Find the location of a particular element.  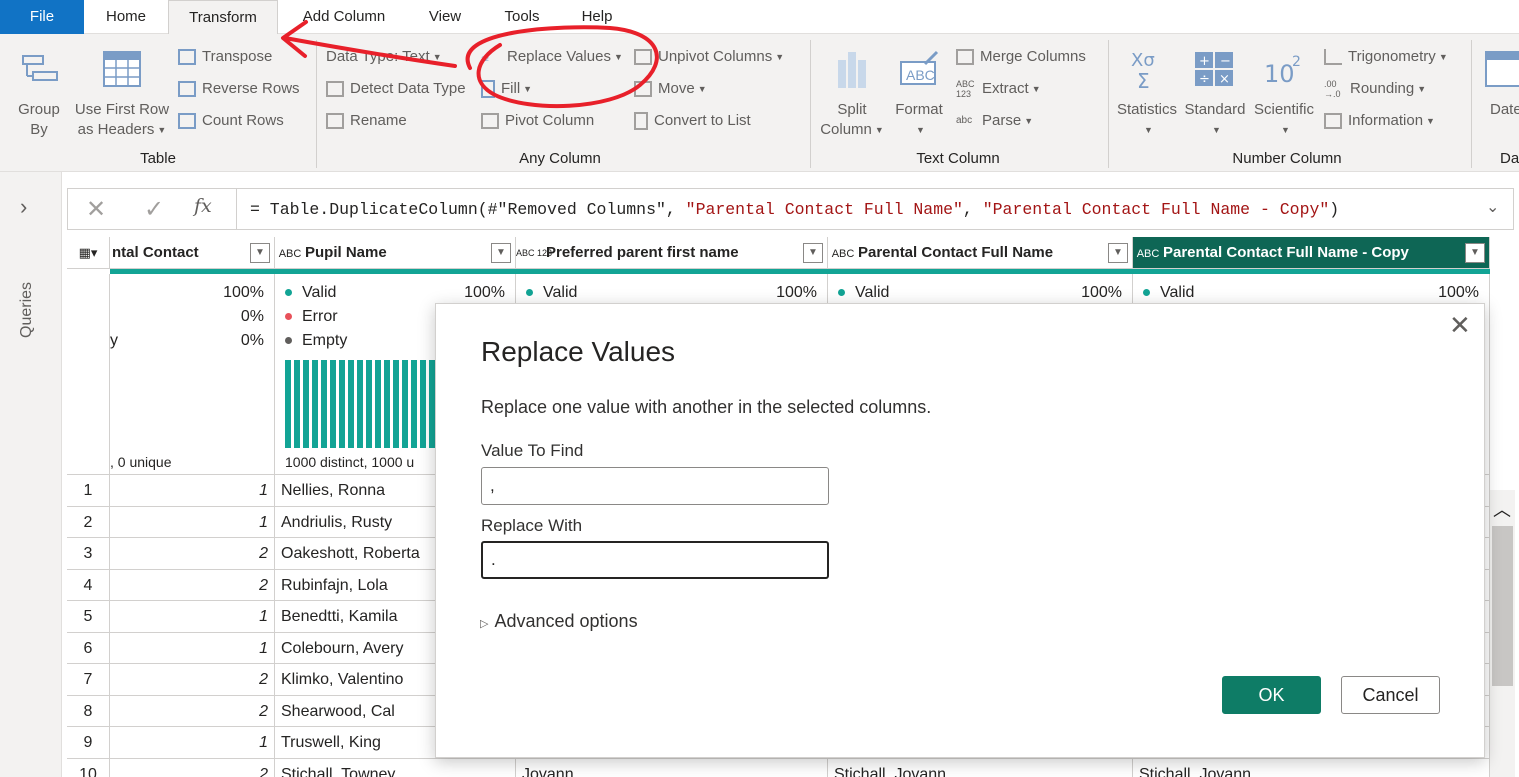

row-number: 2 is located at coordinates (88, 522).